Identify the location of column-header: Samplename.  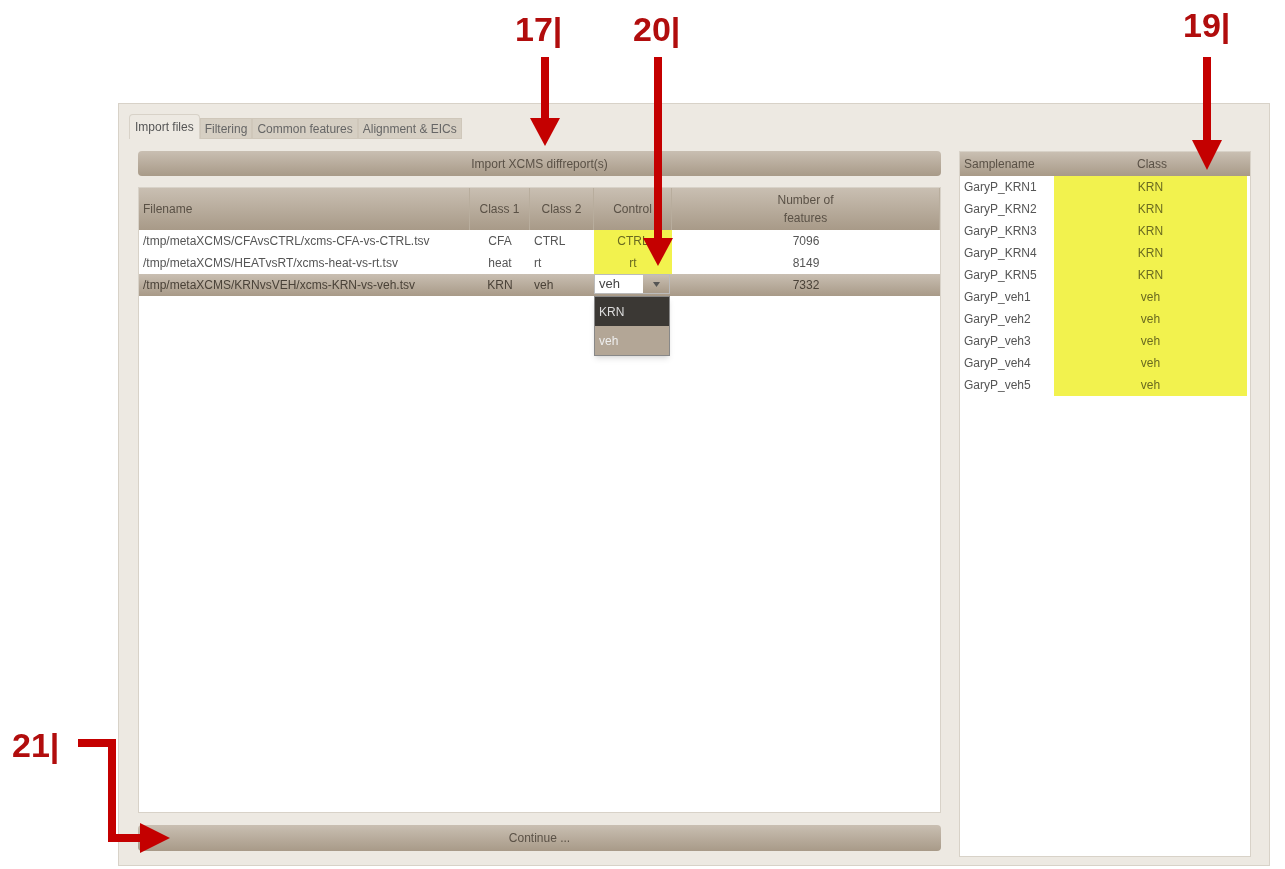
(1007, 164).